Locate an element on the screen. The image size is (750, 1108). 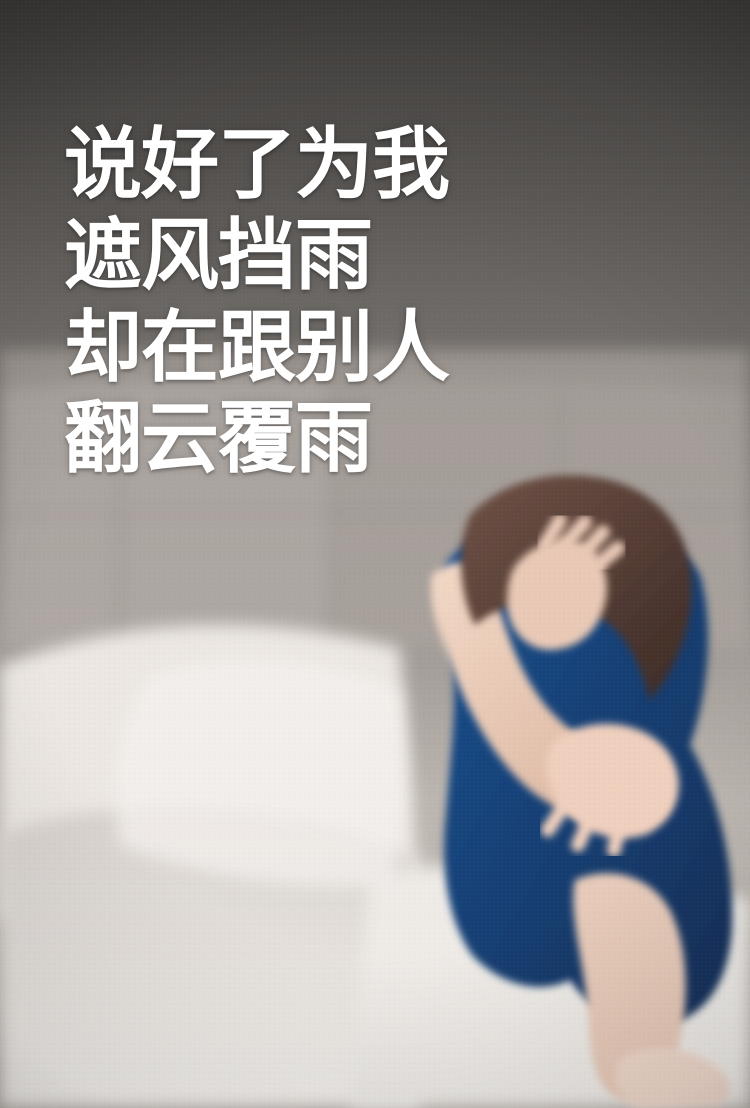
headline-line-4: 翻云覆雨 is located at coordinates (218, 438).